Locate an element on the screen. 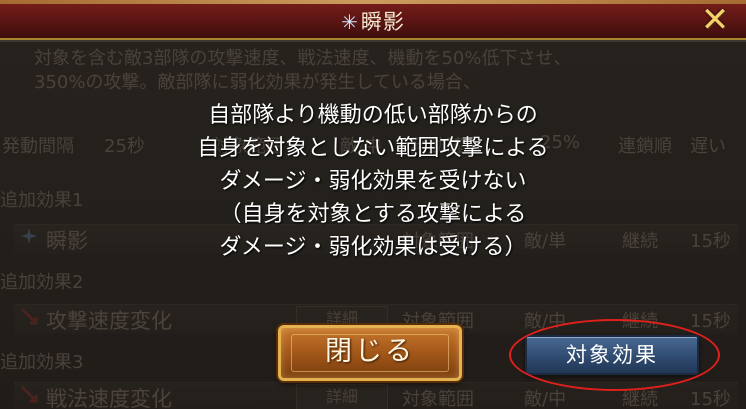 The width and height of the screenshot is (746, 409). popup-line-3: ダメージ・弱化効果を受けない is located at coordinates (373, 181).